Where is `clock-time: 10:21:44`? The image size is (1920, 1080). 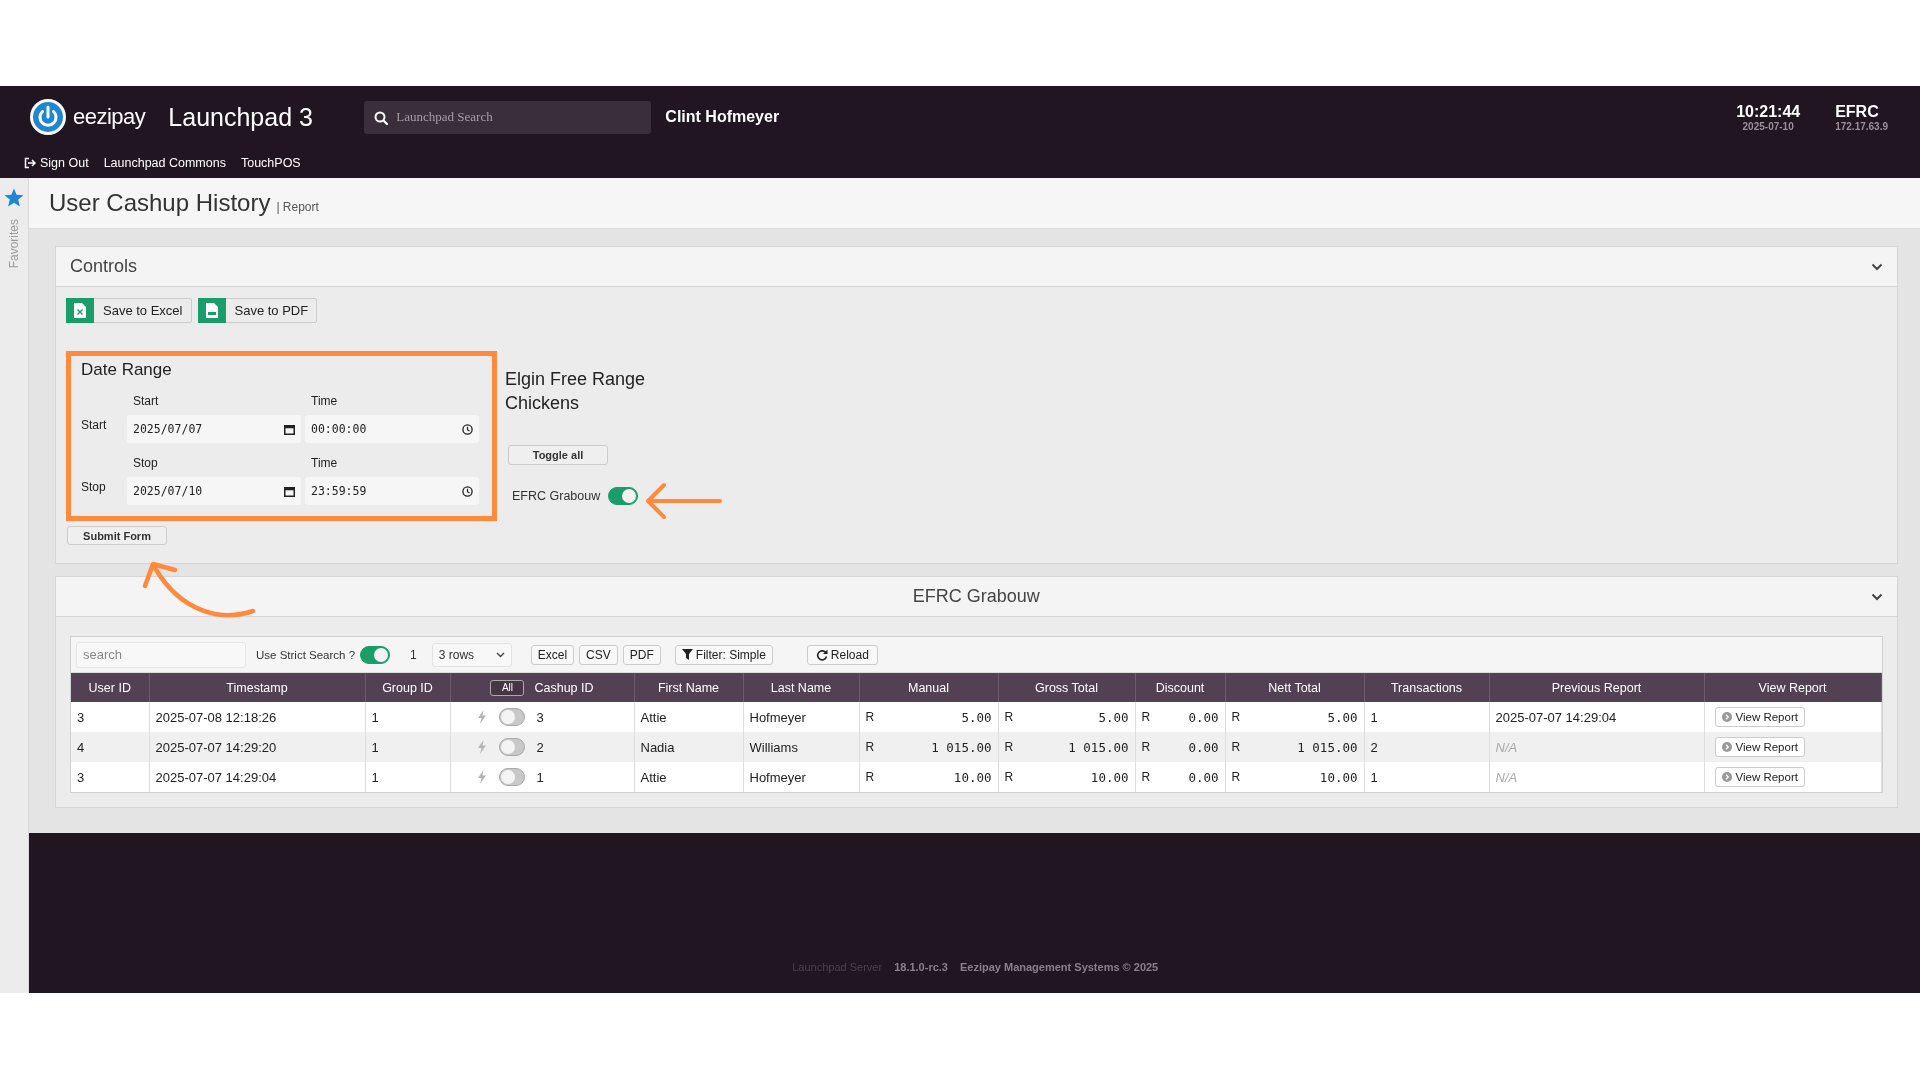
clock-time: 10:21:44 is located at coordinates (1768, 111).